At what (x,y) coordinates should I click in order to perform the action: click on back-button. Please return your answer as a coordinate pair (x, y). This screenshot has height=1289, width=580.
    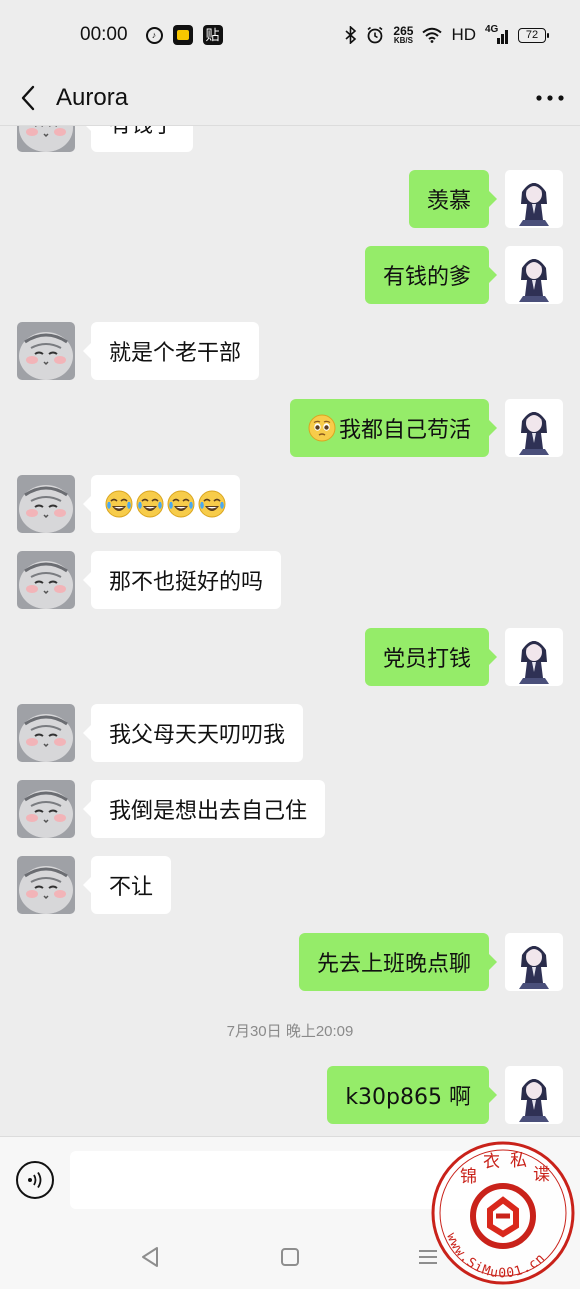
    Looking at the image, I should click on (28, 98).